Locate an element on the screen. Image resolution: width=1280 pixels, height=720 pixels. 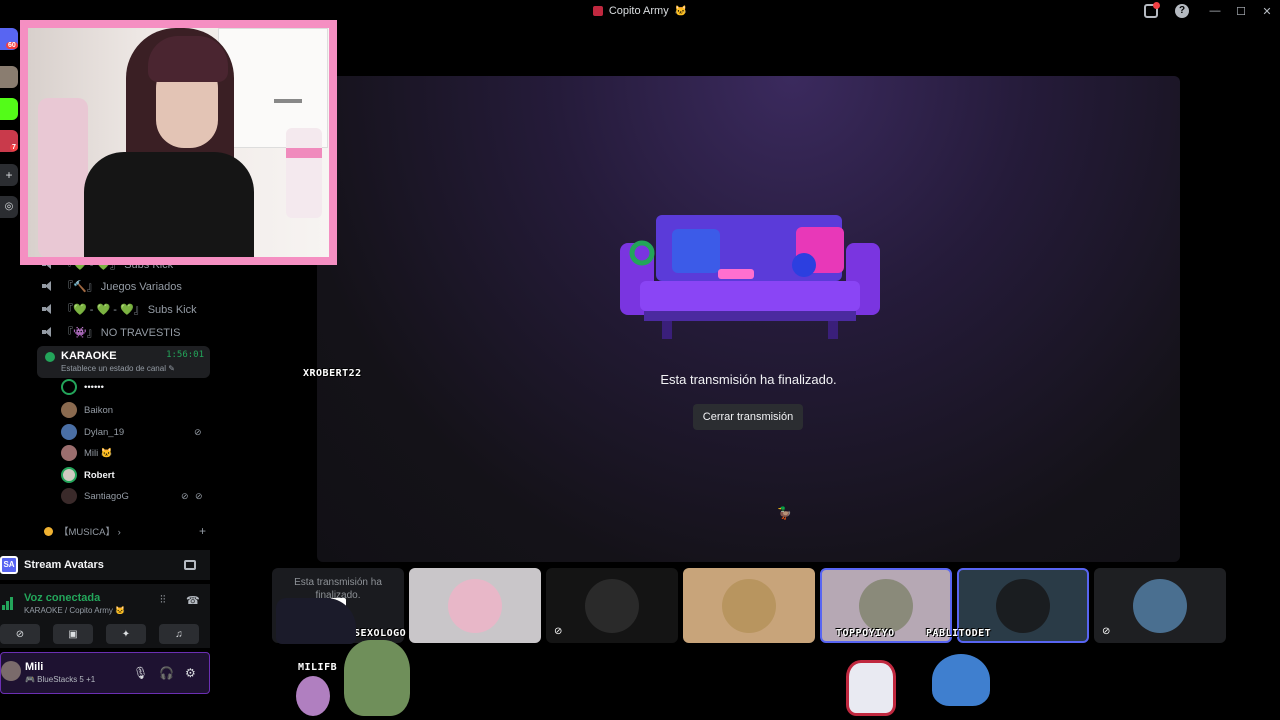
camera-off-button: ⊘ is located at coordinates (20, 634).